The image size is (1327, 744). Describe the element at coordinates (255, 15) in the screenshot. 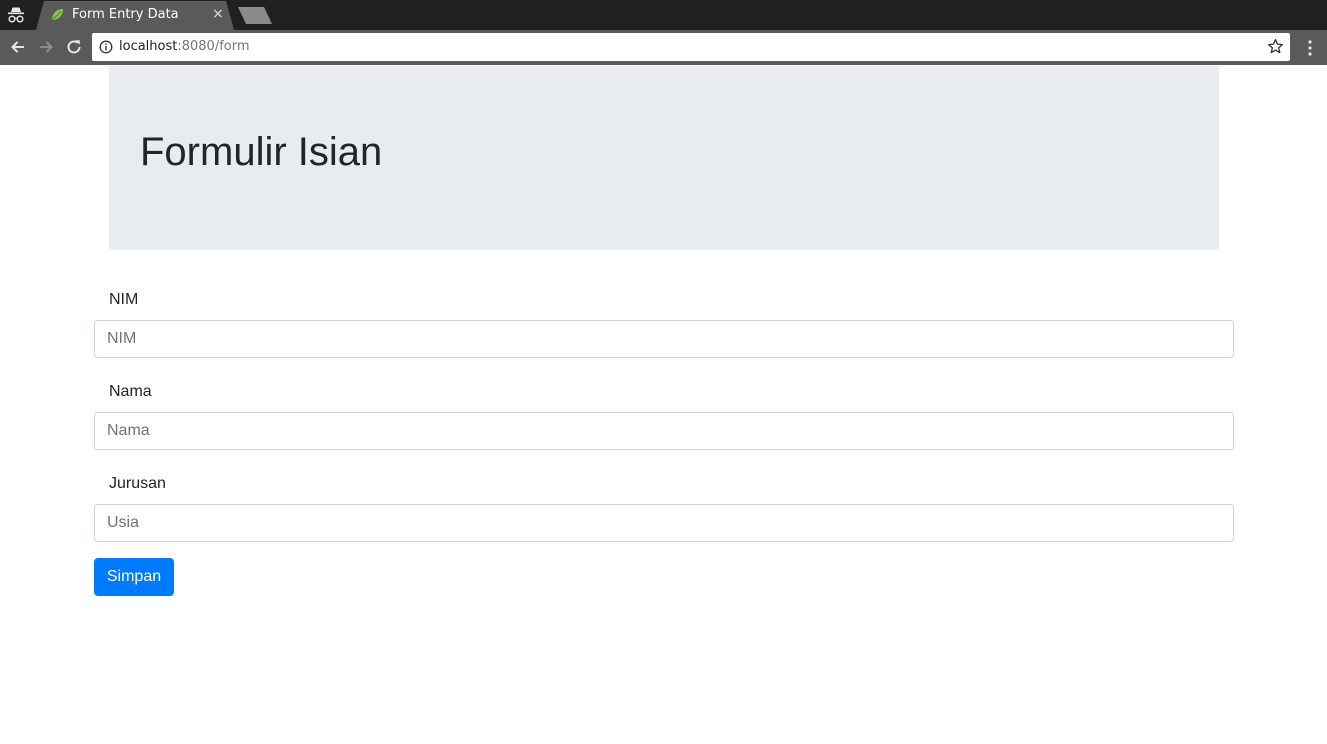

I see `new-tab-button` at that location.